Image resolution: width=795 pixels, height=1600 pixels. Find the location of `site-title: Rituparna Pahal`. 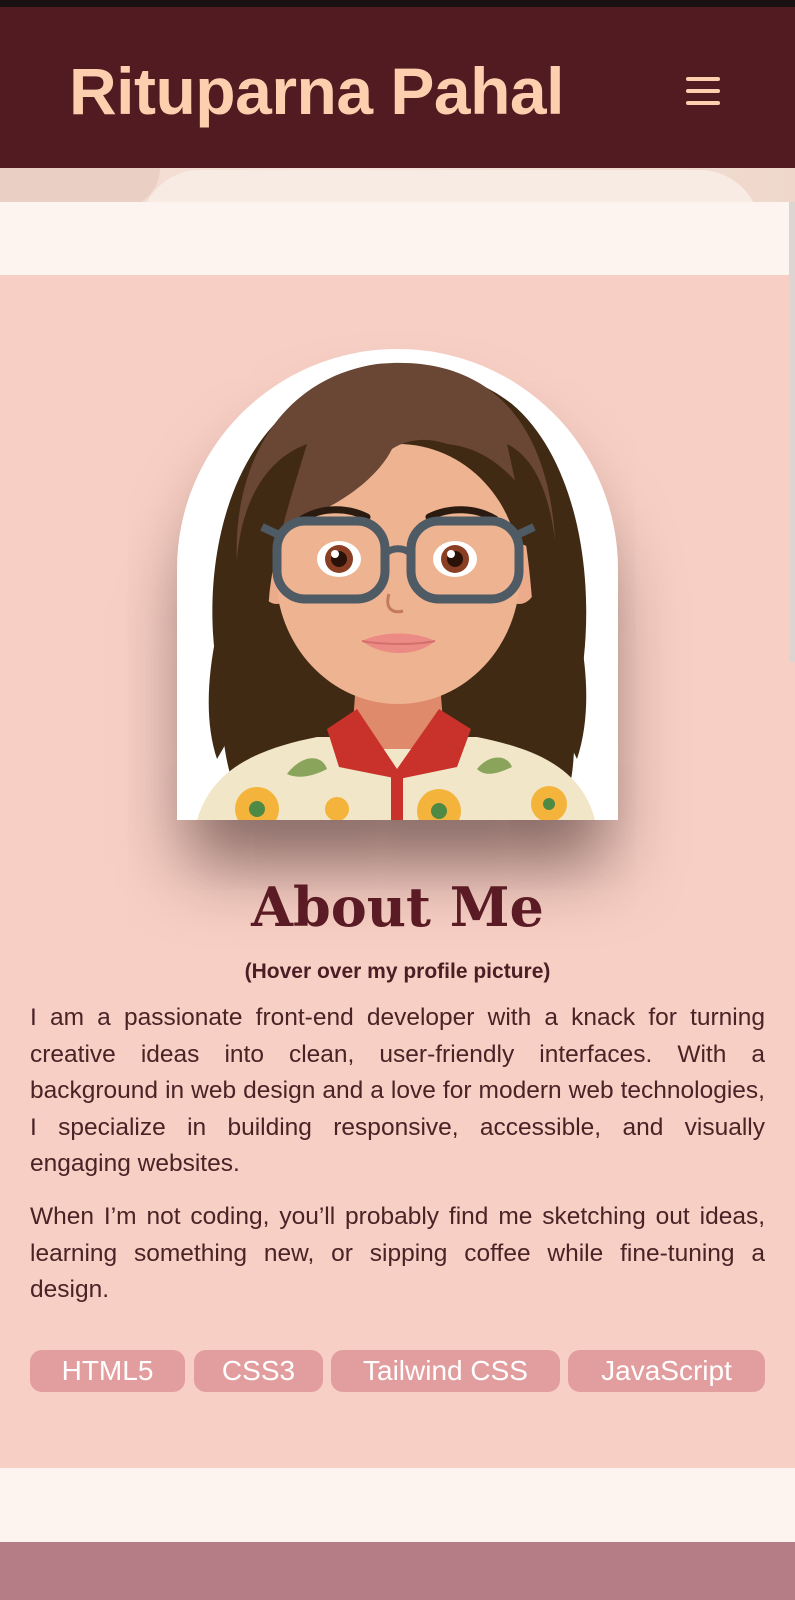

site-title: Rituparna Pahal is located at coordinates (316, 91).